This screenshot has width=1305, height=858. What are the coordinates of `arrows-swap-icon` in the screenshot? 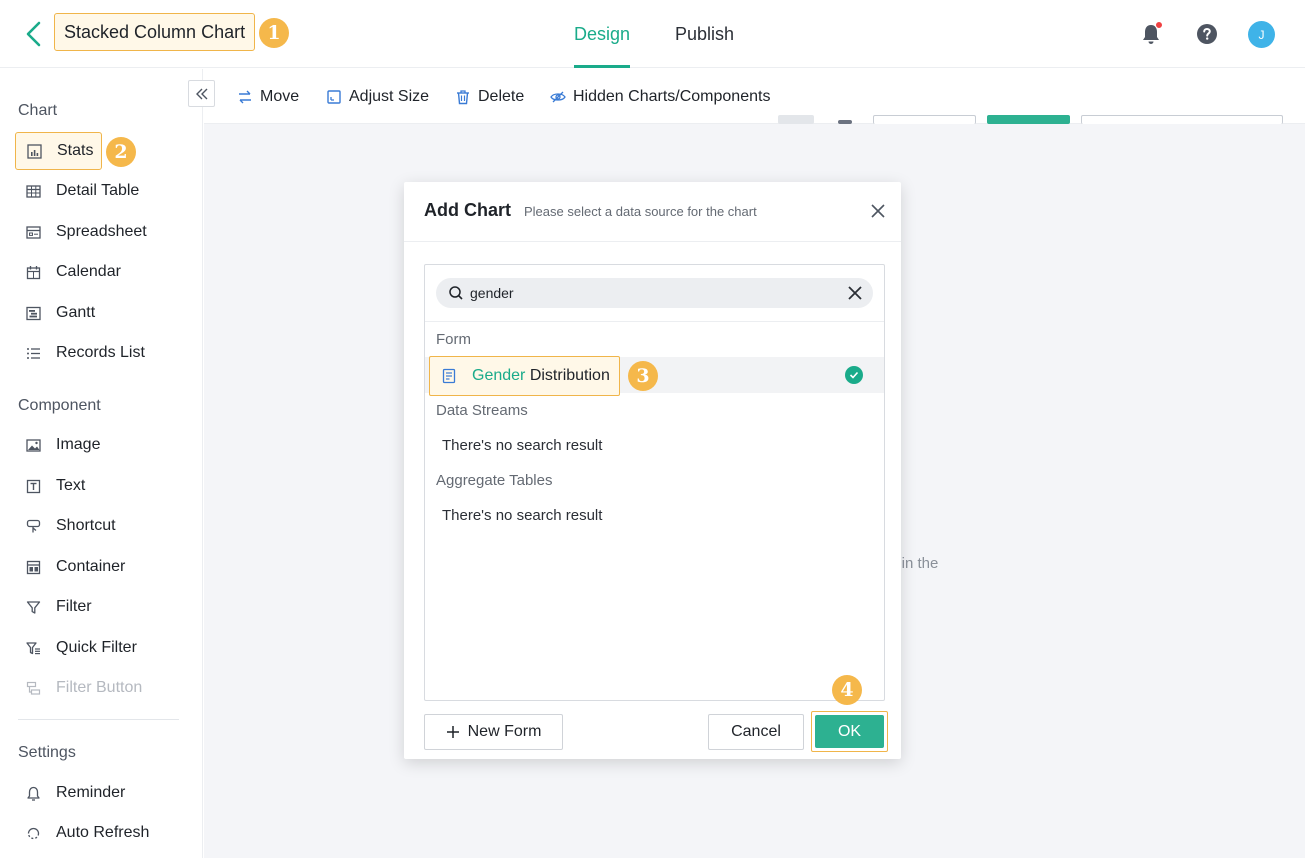 It's located at (245, 97).